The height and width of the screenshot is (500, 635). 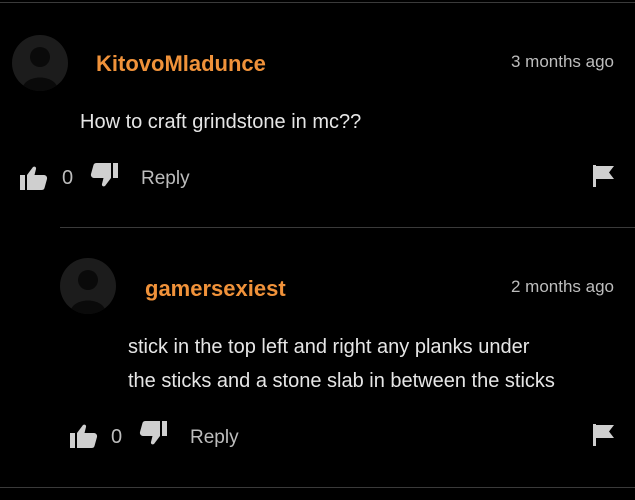 I want to click on comment-text-line: How to craft grindstone in mc??, so click(x=221, y=122).